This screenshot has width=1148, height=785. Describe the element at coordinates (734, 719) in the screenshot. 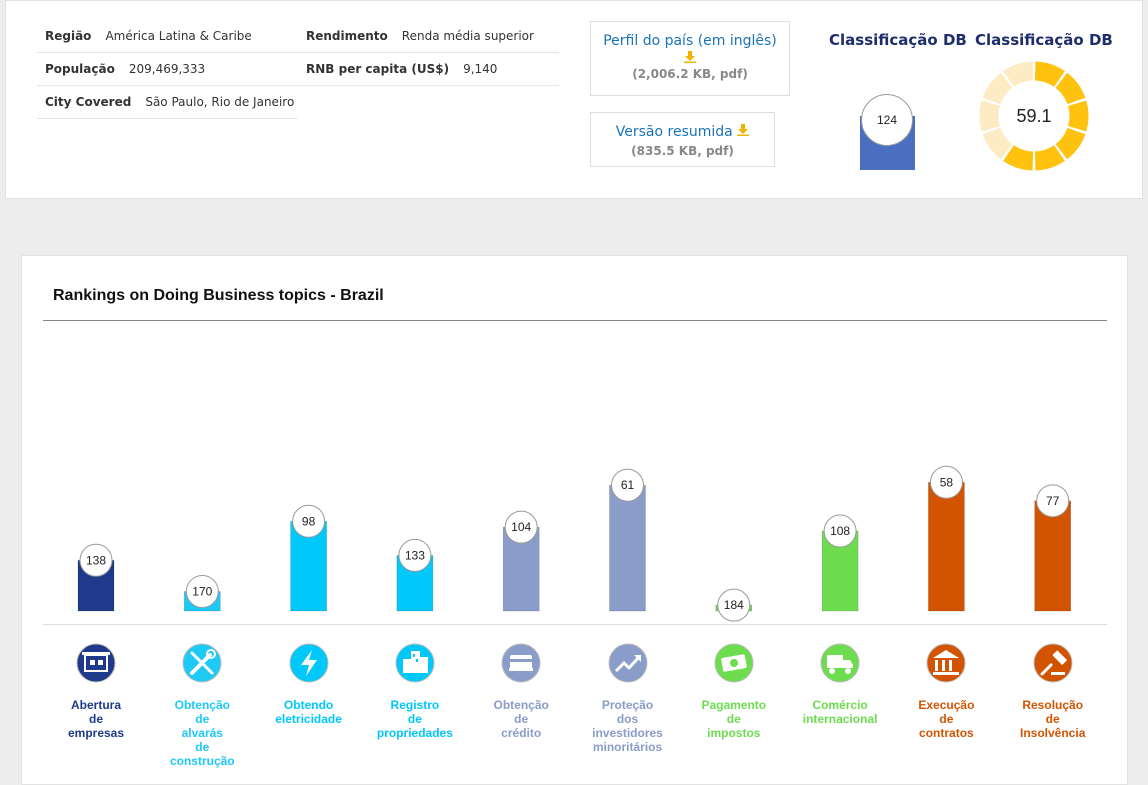

I see `topic-label: Pagamento de impostos` at that location.